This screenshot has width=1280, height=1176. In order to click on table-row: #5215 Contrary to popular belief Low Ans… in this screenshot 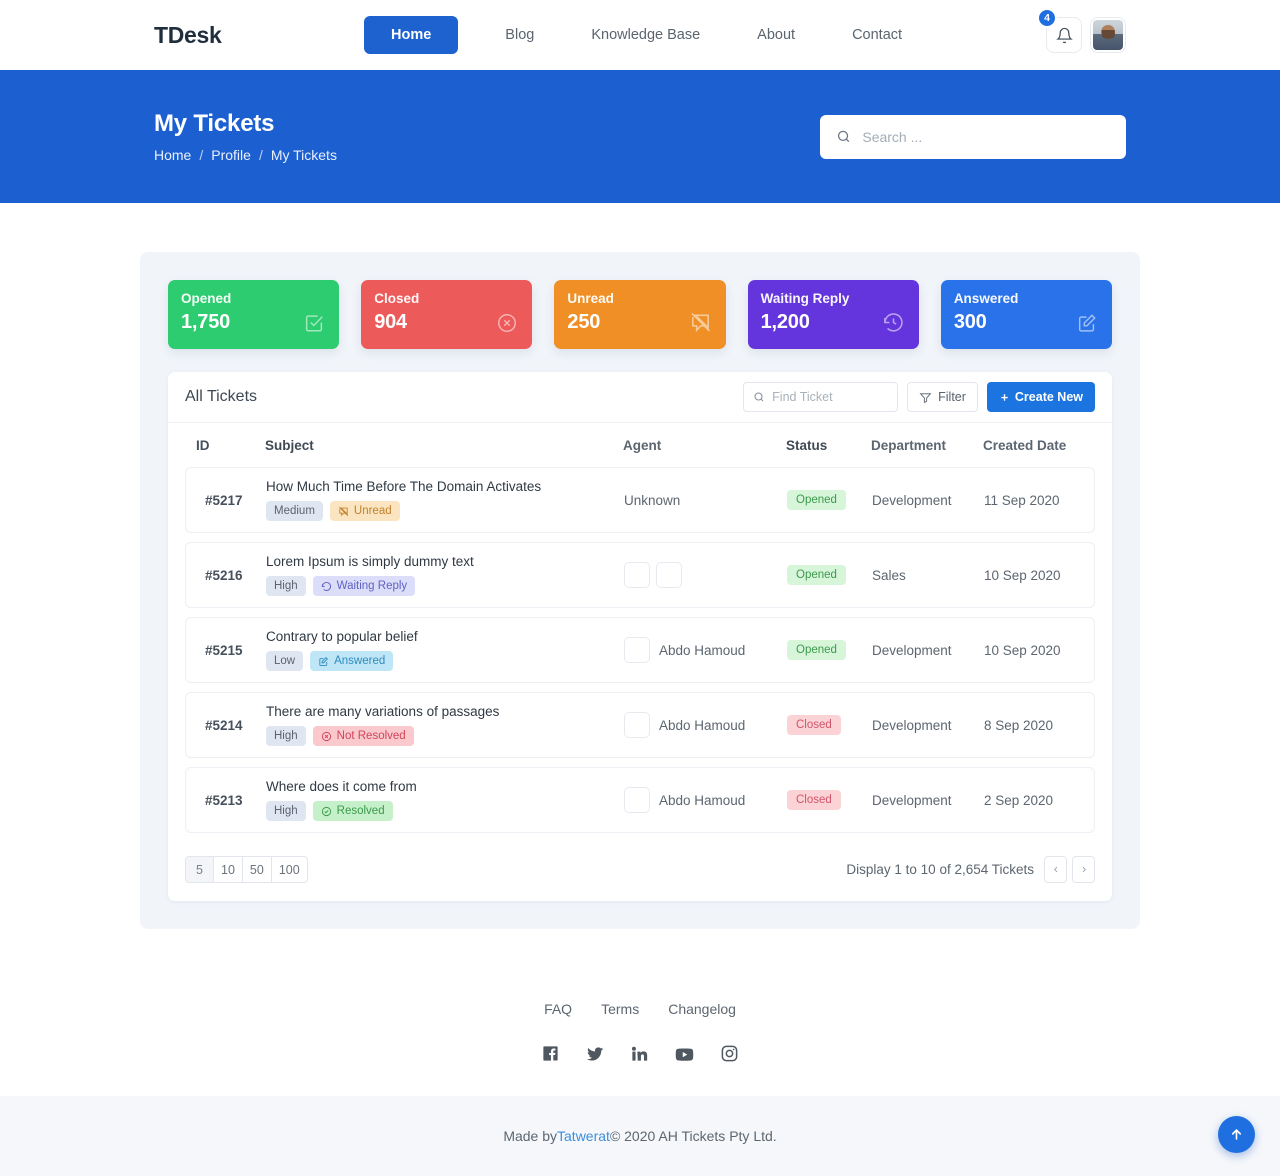, I will do `click(640, 650)`.